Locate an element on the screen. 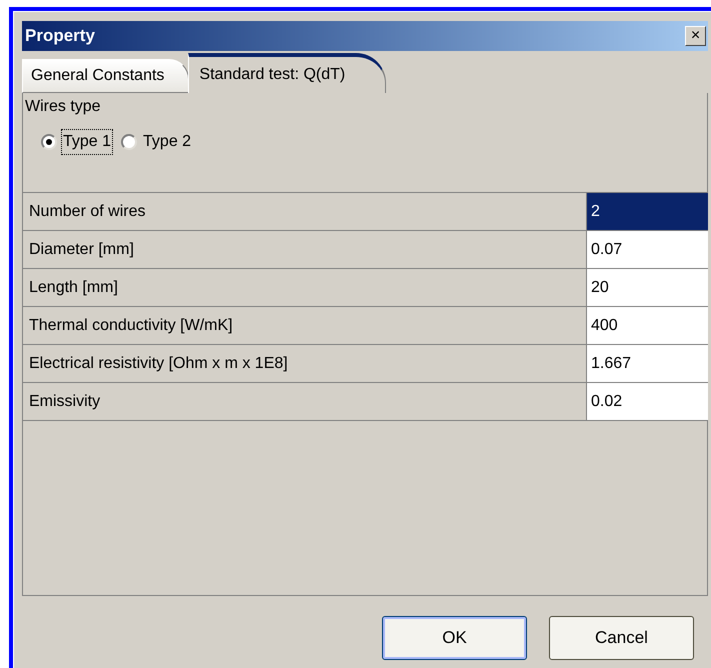 Image resolution: width=711 pixels, height=668 pixels. property-value: 1.667 is located at coordinates (647, 363).